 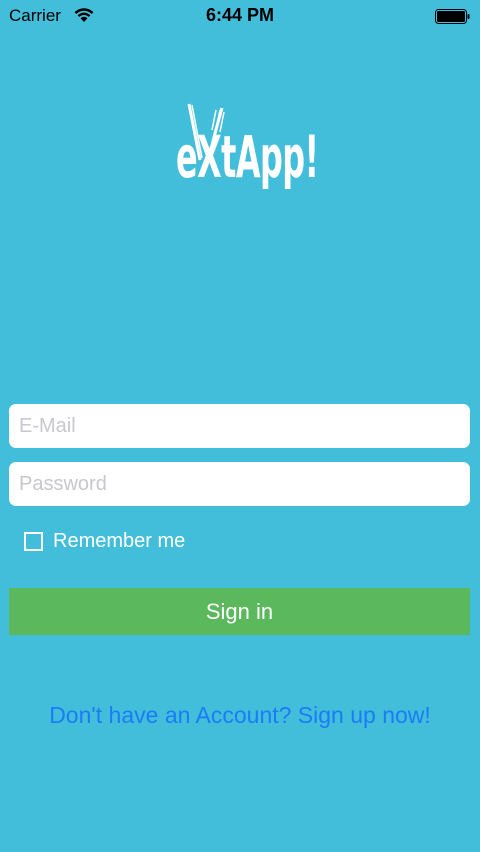 I want to click on status-time: 6:44 PM, so click(x=240, y=15).